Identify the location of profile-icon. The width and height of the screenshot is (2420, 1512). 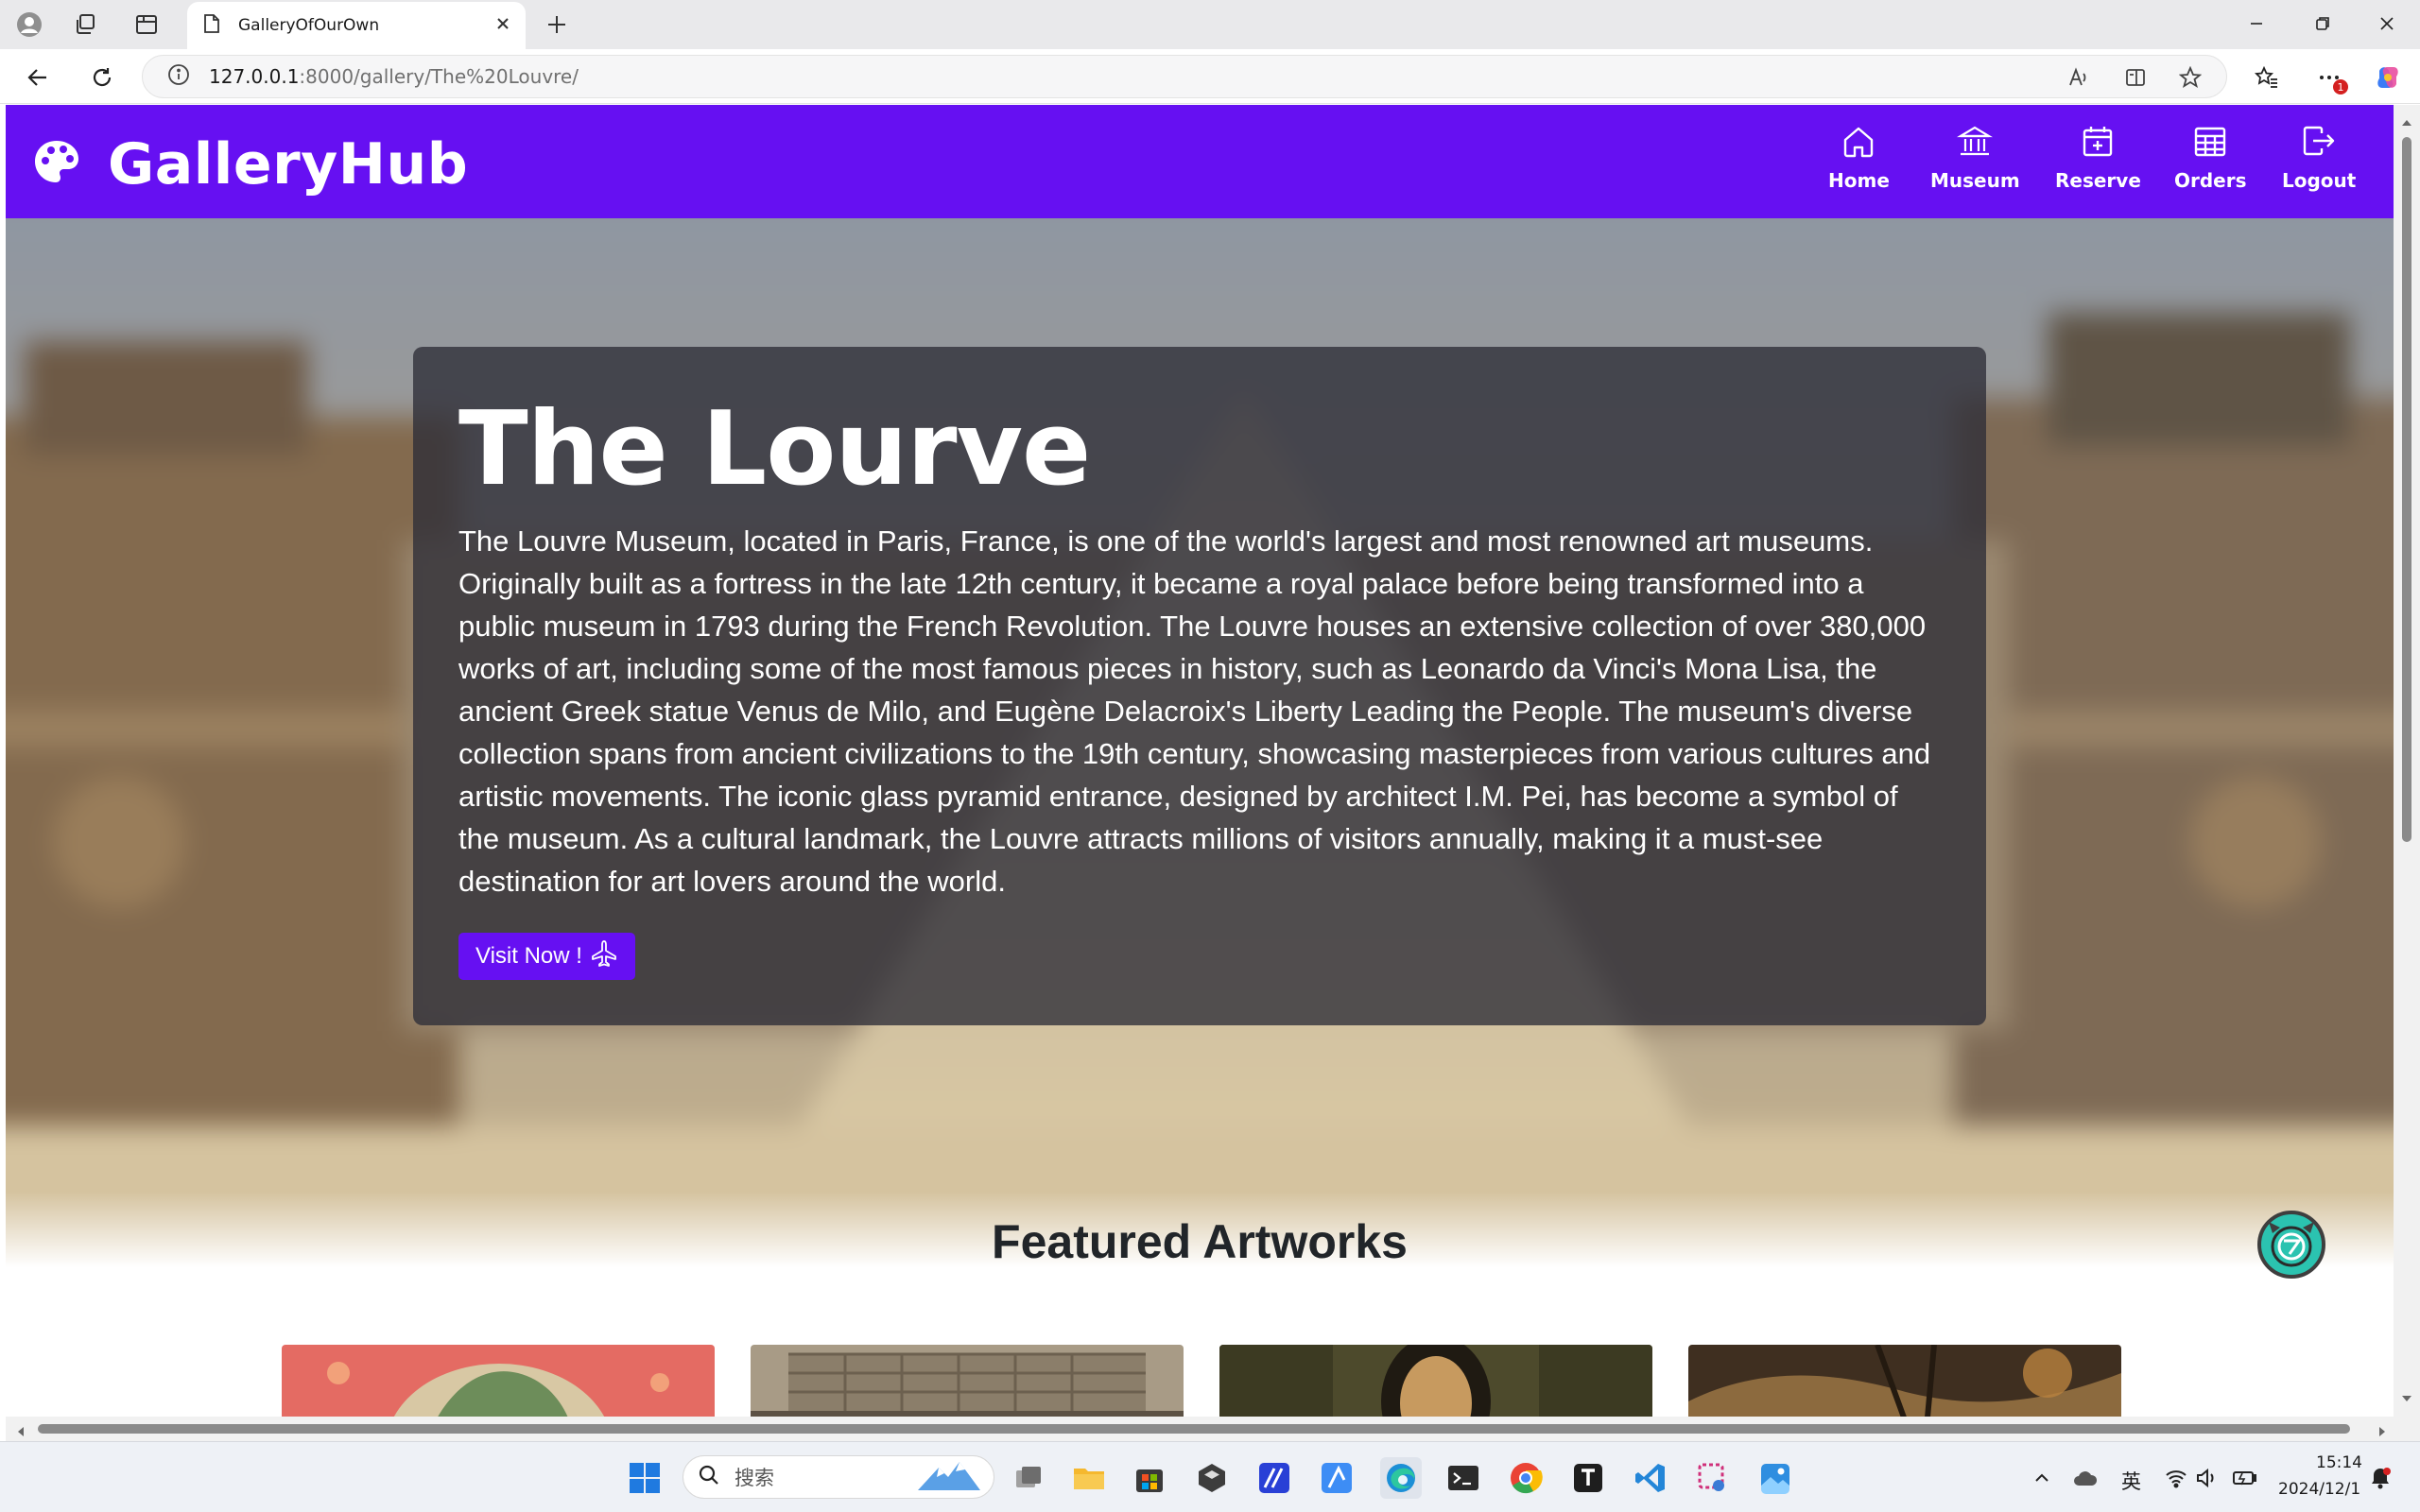
(29, 25).